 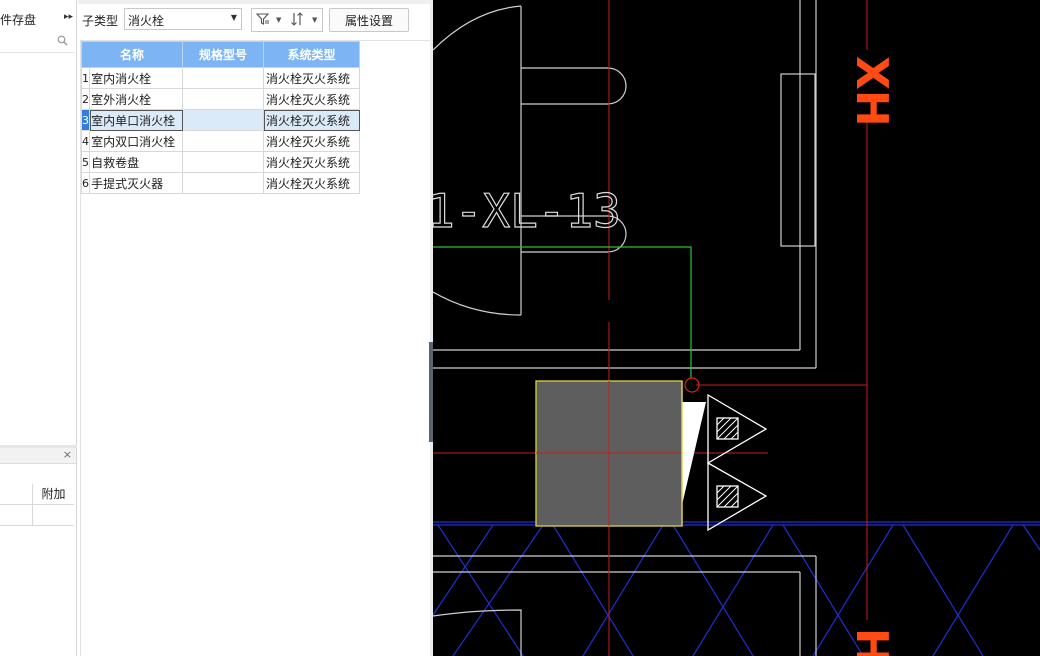 I want to click on table-row: 5 自救卷盘 消火栓灭火系统, so click(x=220, y=162).